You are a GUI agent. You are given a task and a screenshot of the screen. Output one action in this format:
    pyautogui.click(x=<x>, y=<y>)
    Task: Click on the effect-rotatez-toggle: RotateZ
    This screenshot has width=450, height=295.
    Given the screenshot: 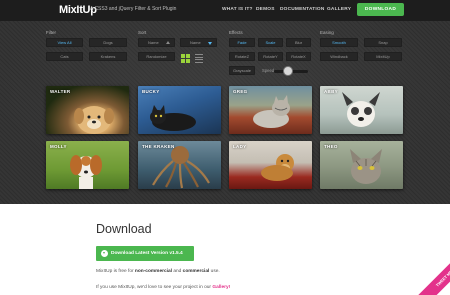 What is the action you would take?
    pyautogui.click(x=242, y=56)
    